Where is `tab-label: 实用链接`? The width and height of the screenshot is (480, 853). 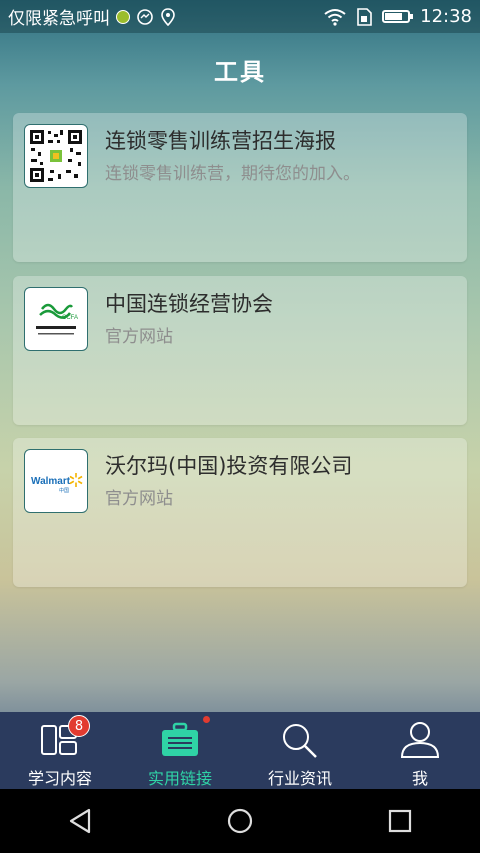 tab-label: 实用链接 is located at coordinates (179, 778).